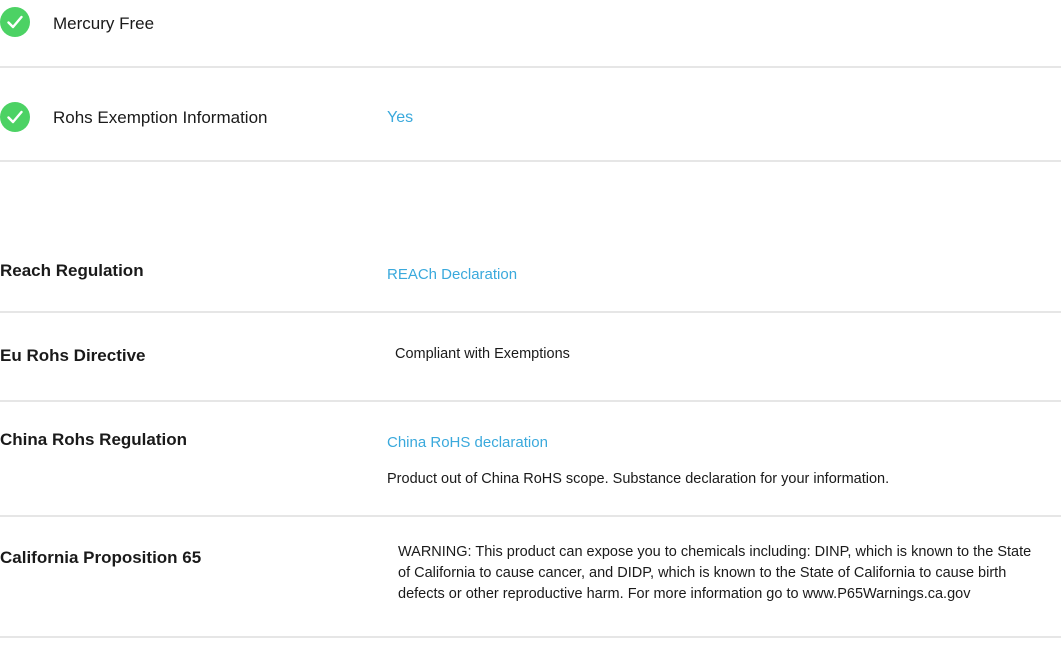 The height and width of the screenshot is (666, 1061). Describe the element at coordinates (101, 557) in the screenshot. I see `california-prop-65-label: California Proposition 65` at that location.